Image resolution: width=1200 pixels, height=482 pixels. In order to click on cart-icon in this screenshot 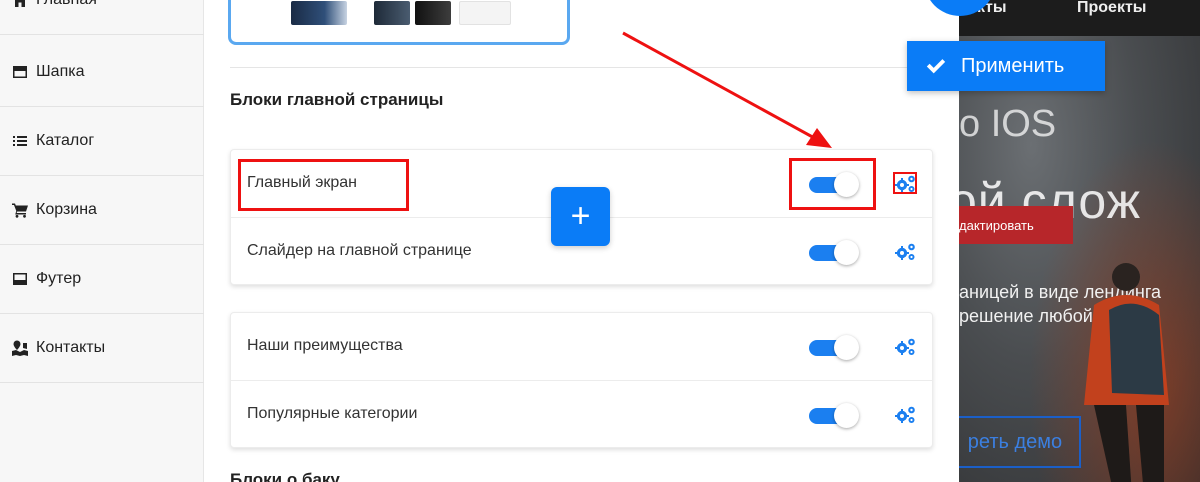, I will do `click(20, 210)`.